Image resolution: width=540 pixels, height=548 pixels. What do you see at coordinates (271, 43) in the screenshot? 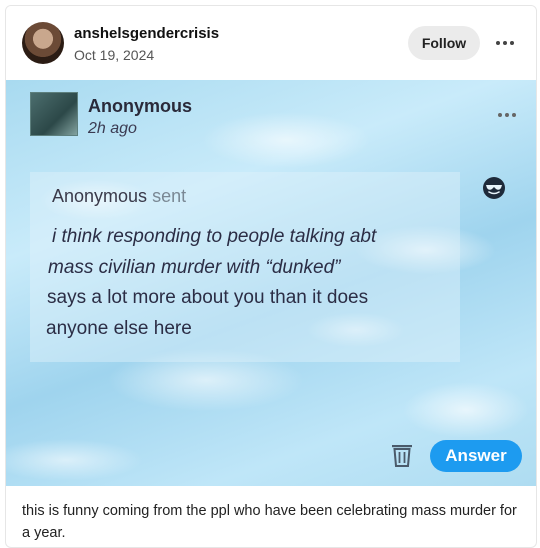
I see `post-header: anshelsgendercrisis Oct 19, 2024 Follow` at bounding box center [271, 43].